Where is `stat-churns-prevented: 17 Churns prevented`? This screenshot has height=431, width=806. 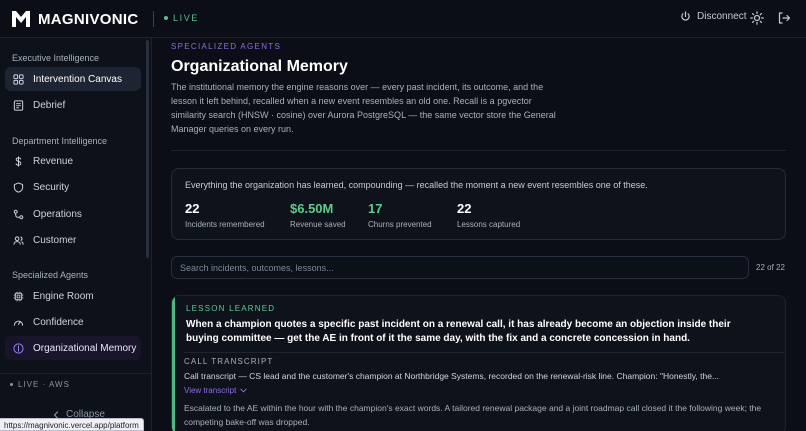 stat-churns-prevented: 17 Churns prevented is located at coordinates (400, 215).